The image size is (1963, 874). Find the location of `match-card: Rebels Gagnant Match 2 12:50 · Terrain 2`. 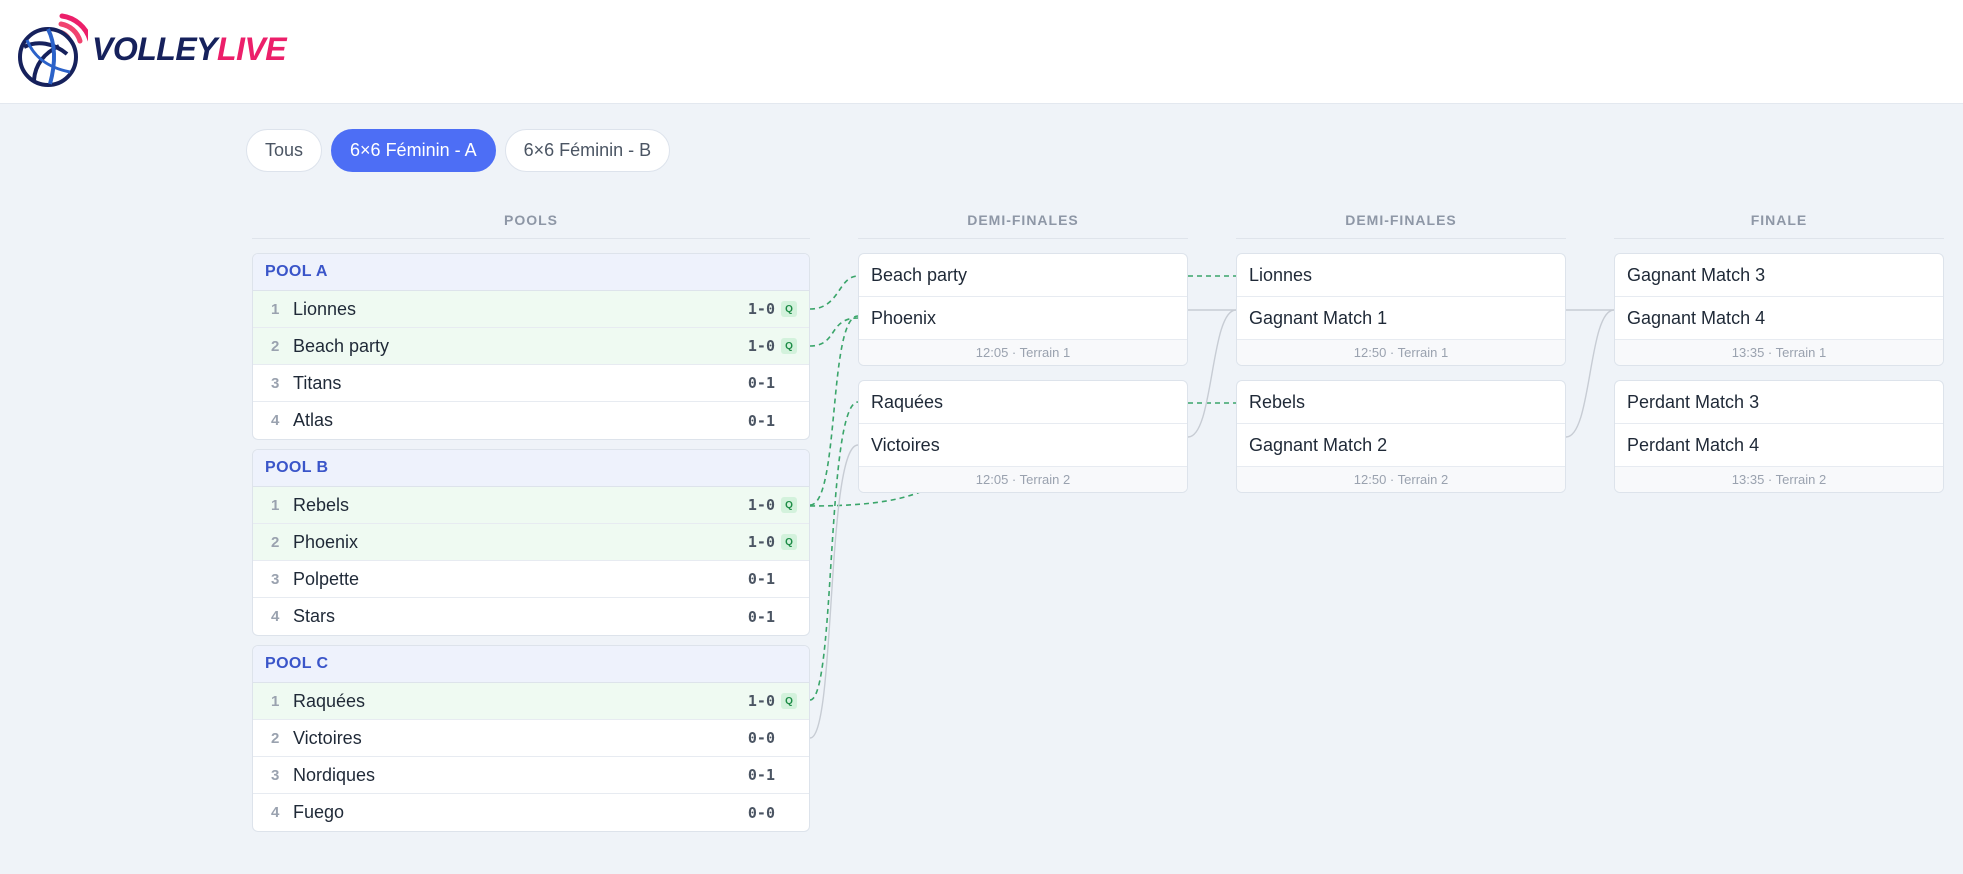

match-card: Rebels Gagnant Match 2 12:50 · Terrain 2 is located at coordinates (1401, 436).